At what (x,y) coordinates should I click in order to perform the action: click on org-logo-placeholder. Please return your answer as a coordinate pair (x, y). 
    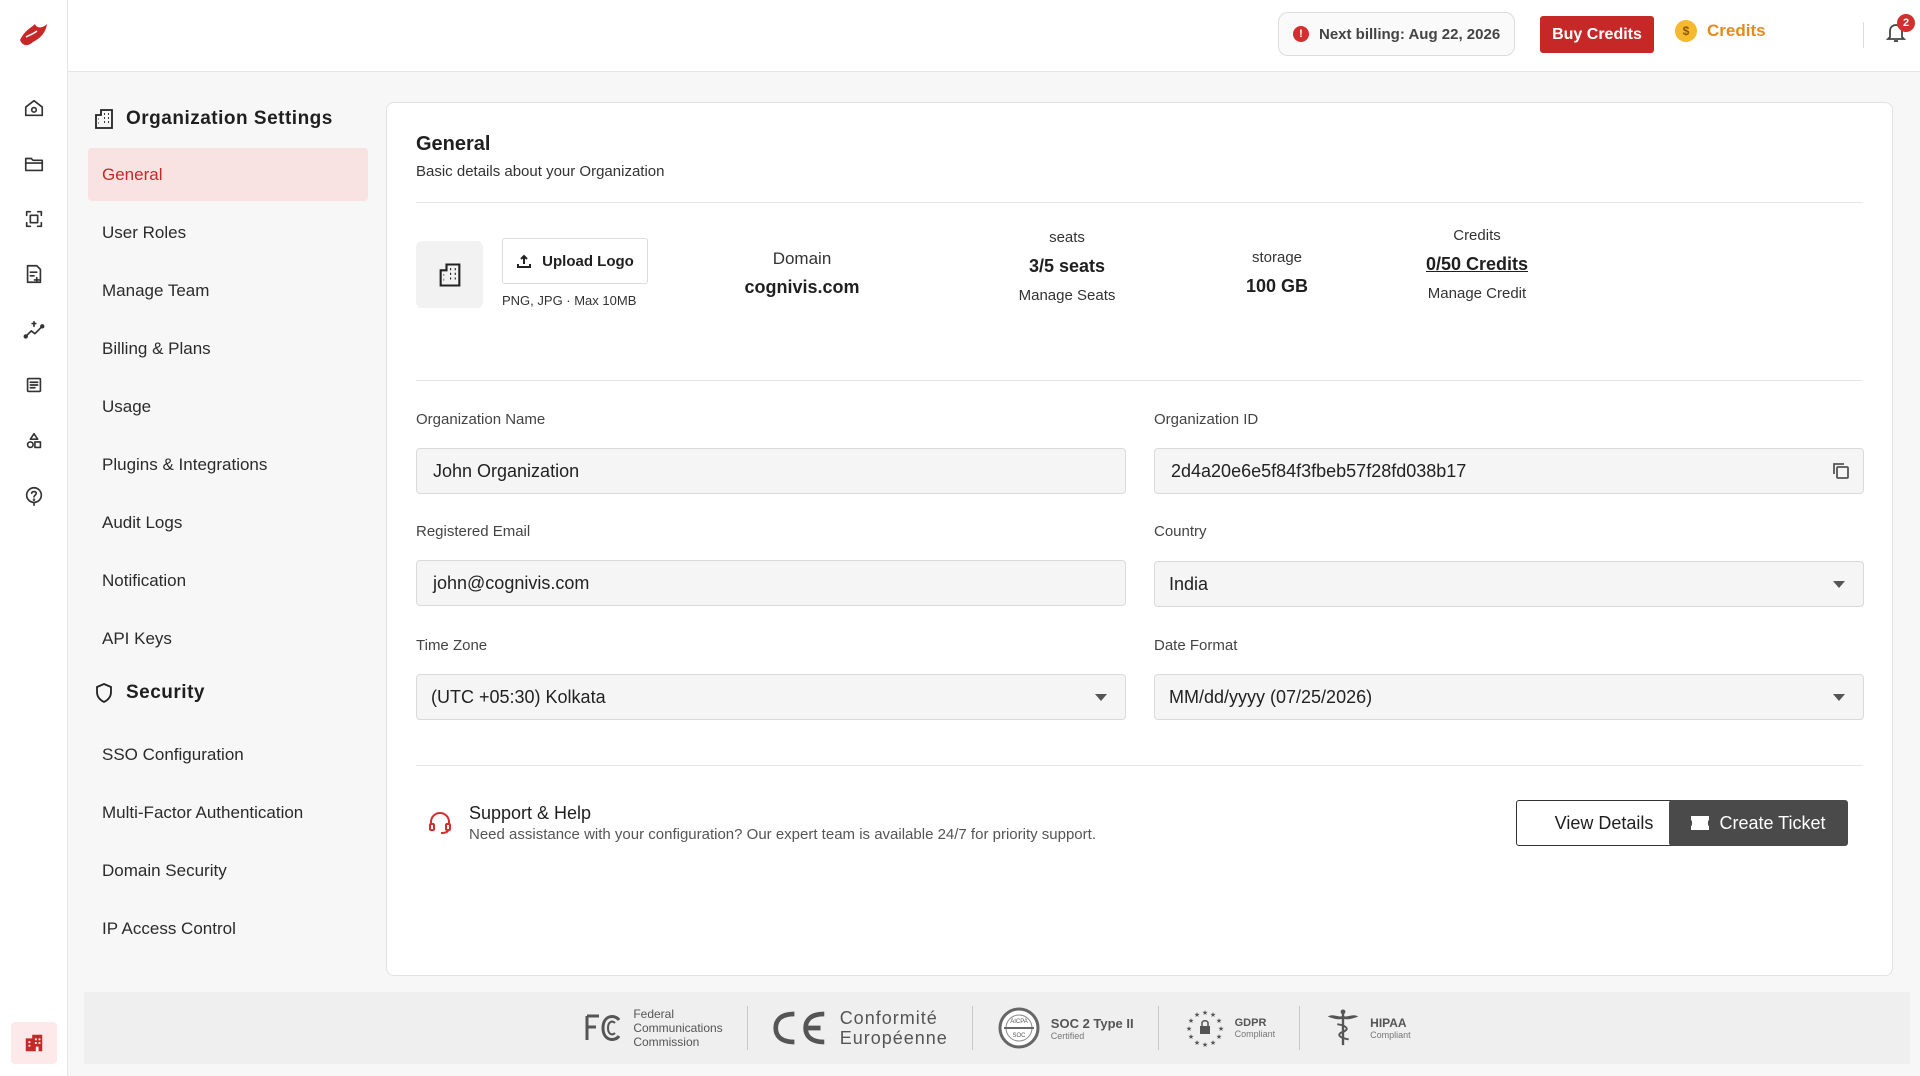
    Looking at the image, I should click on (449, 274).